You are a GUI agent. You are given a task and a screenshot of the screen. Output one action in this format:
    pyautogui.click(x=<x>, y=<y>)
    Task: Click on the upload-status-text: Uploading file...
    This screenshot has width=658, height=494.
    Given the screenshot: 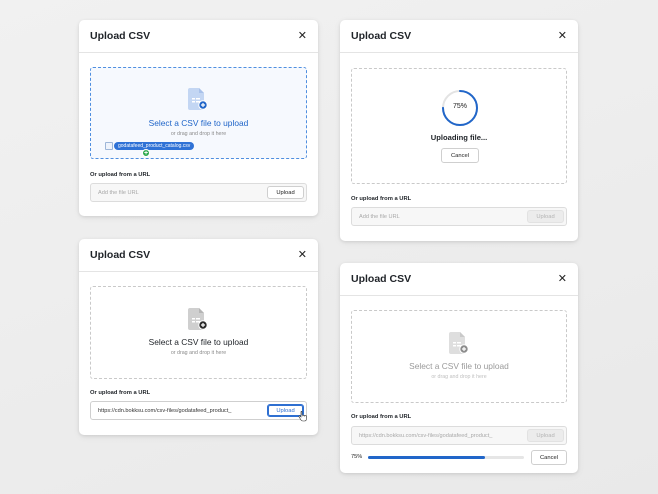 What is the action you would take?
    pyautogui.click(x=459, y=137)
    